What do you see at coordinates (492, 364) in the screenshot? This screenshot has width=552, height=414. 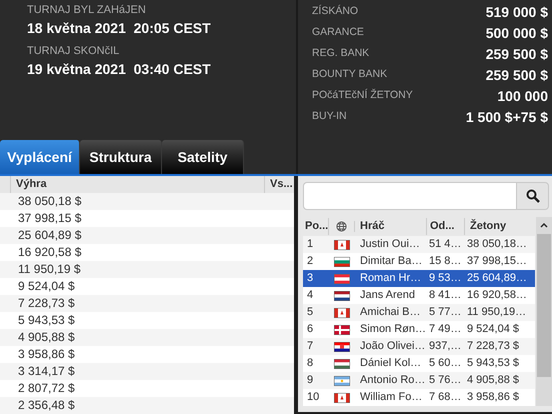 I see `table-cell-text: 5 943,53 $` at bounding box center [492, 364].